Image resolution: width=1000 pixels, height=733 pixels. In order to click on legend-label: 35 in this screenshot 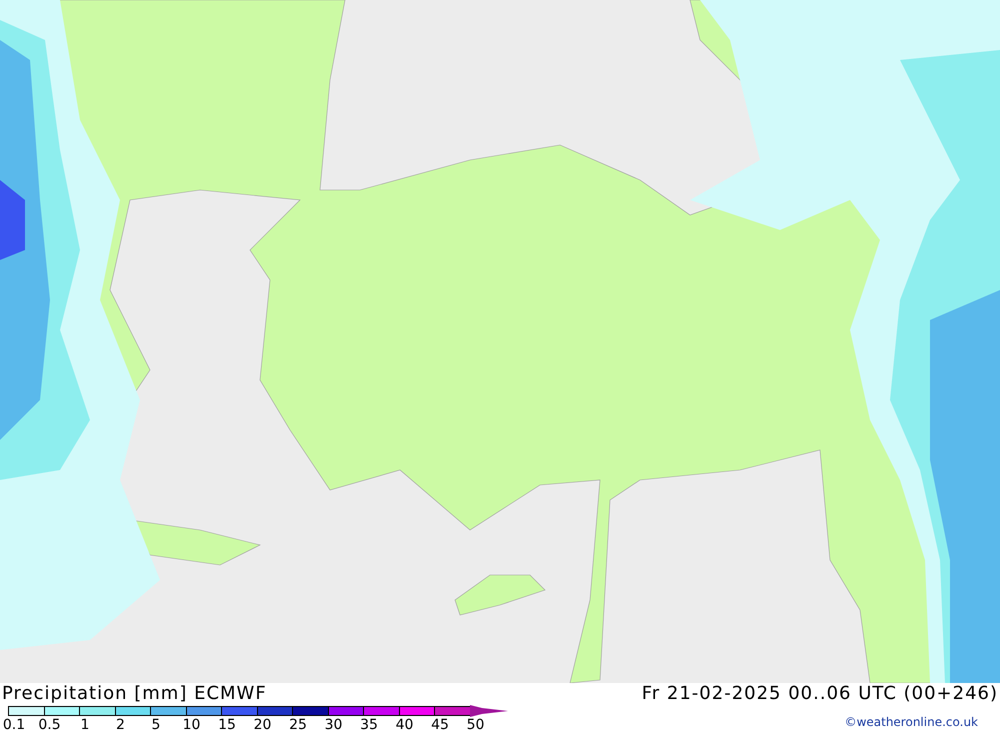, I will do `click(369, 725)`.